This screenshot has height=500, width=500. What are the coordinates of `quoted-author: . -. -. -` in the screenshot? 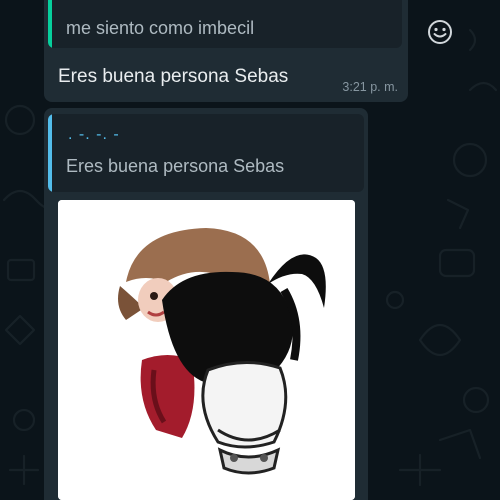 It's located at (94, 134).